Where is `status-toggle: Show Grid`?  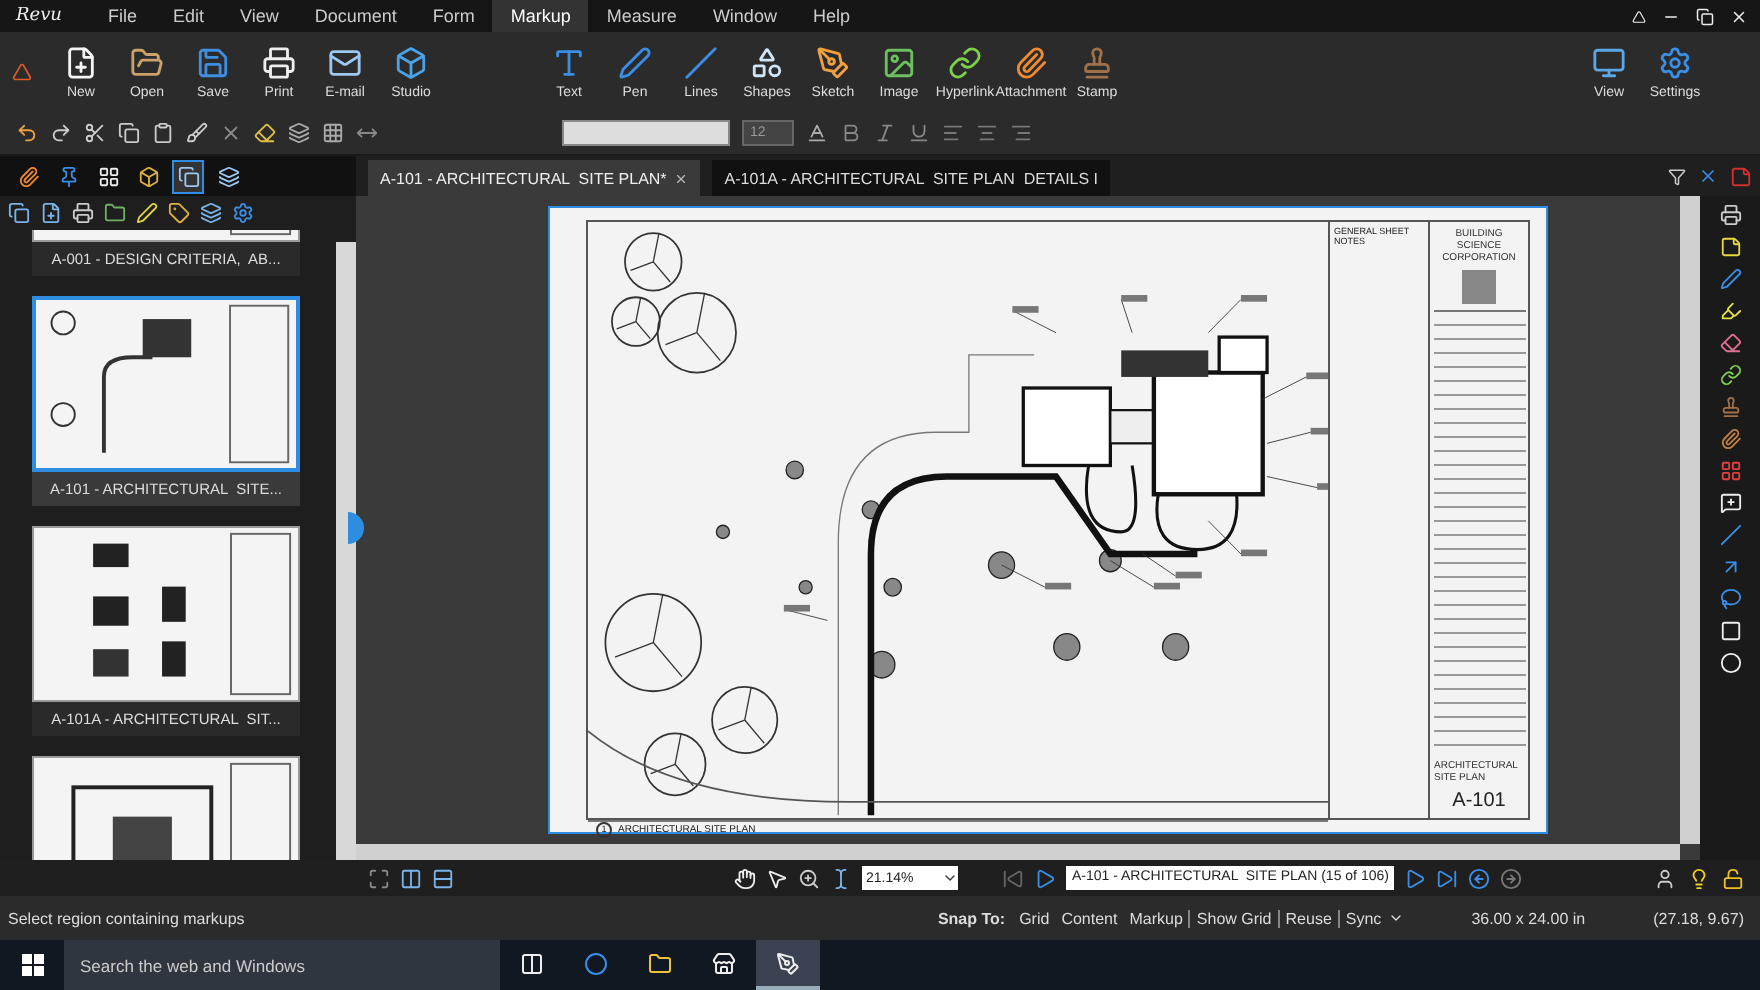
status-toggle: Show Grid is located at coordinates (1233, 918).